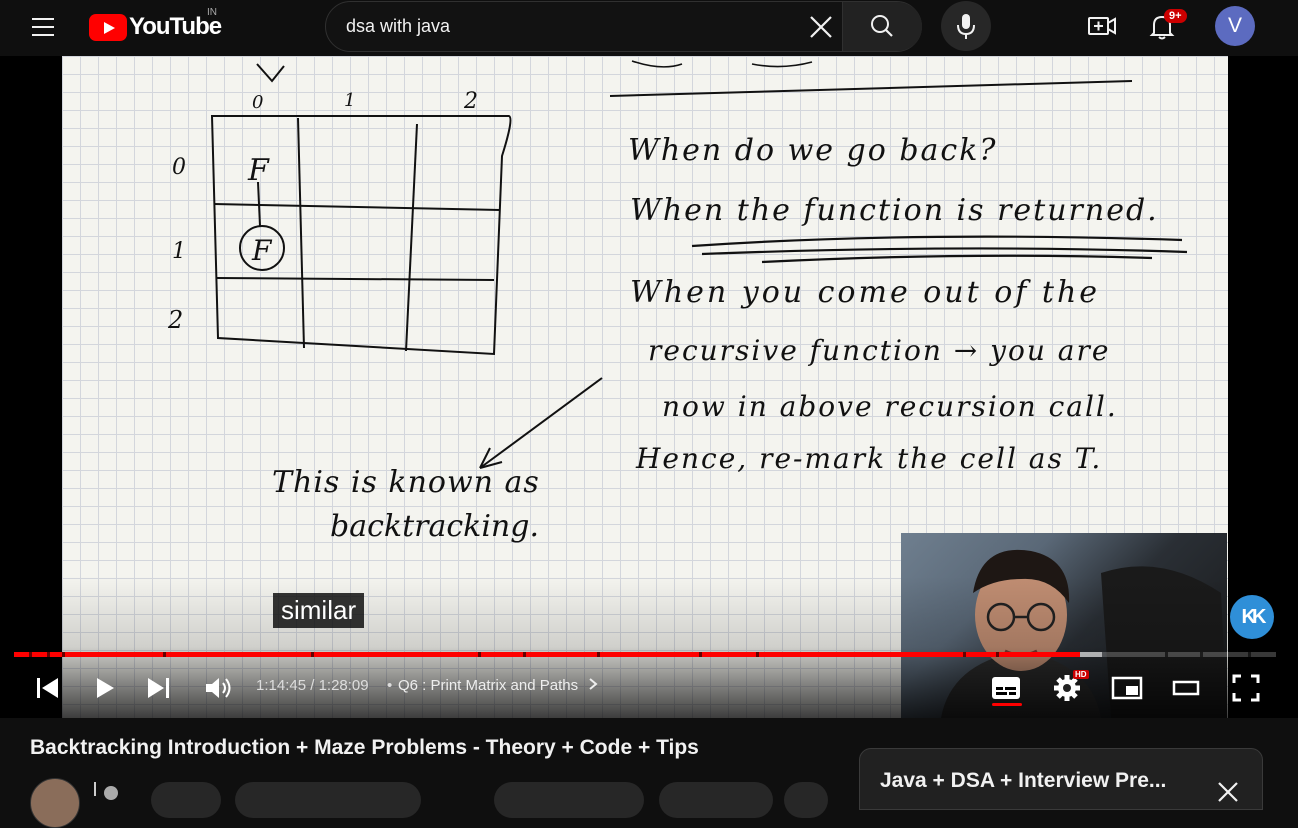 This screenshot has height=828, width=1298. What do you see at coordinates (406, 482) in the screenshot?
I see `note-line: This is known as` at bounding box center [406, 482].